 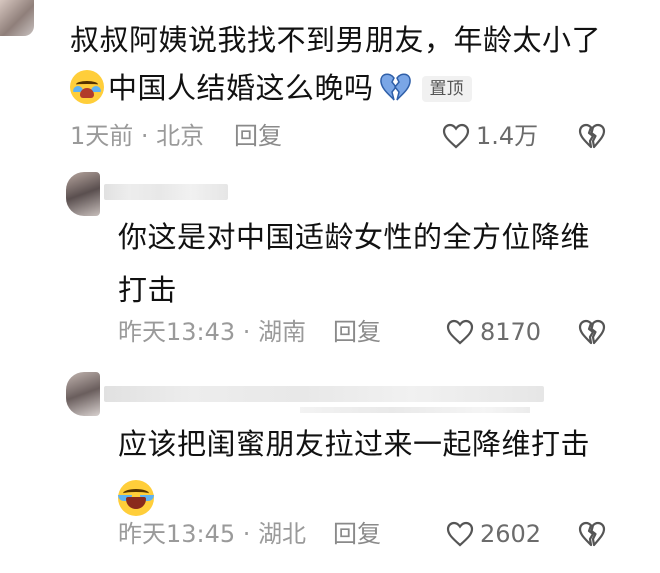 What do you see at coordinates (336, 40) in the screenshot?
I see `main-comment-line-1: 叔叔阿姨说我找不到男朋友，年龄太小了` at bounding box center [336, 40].